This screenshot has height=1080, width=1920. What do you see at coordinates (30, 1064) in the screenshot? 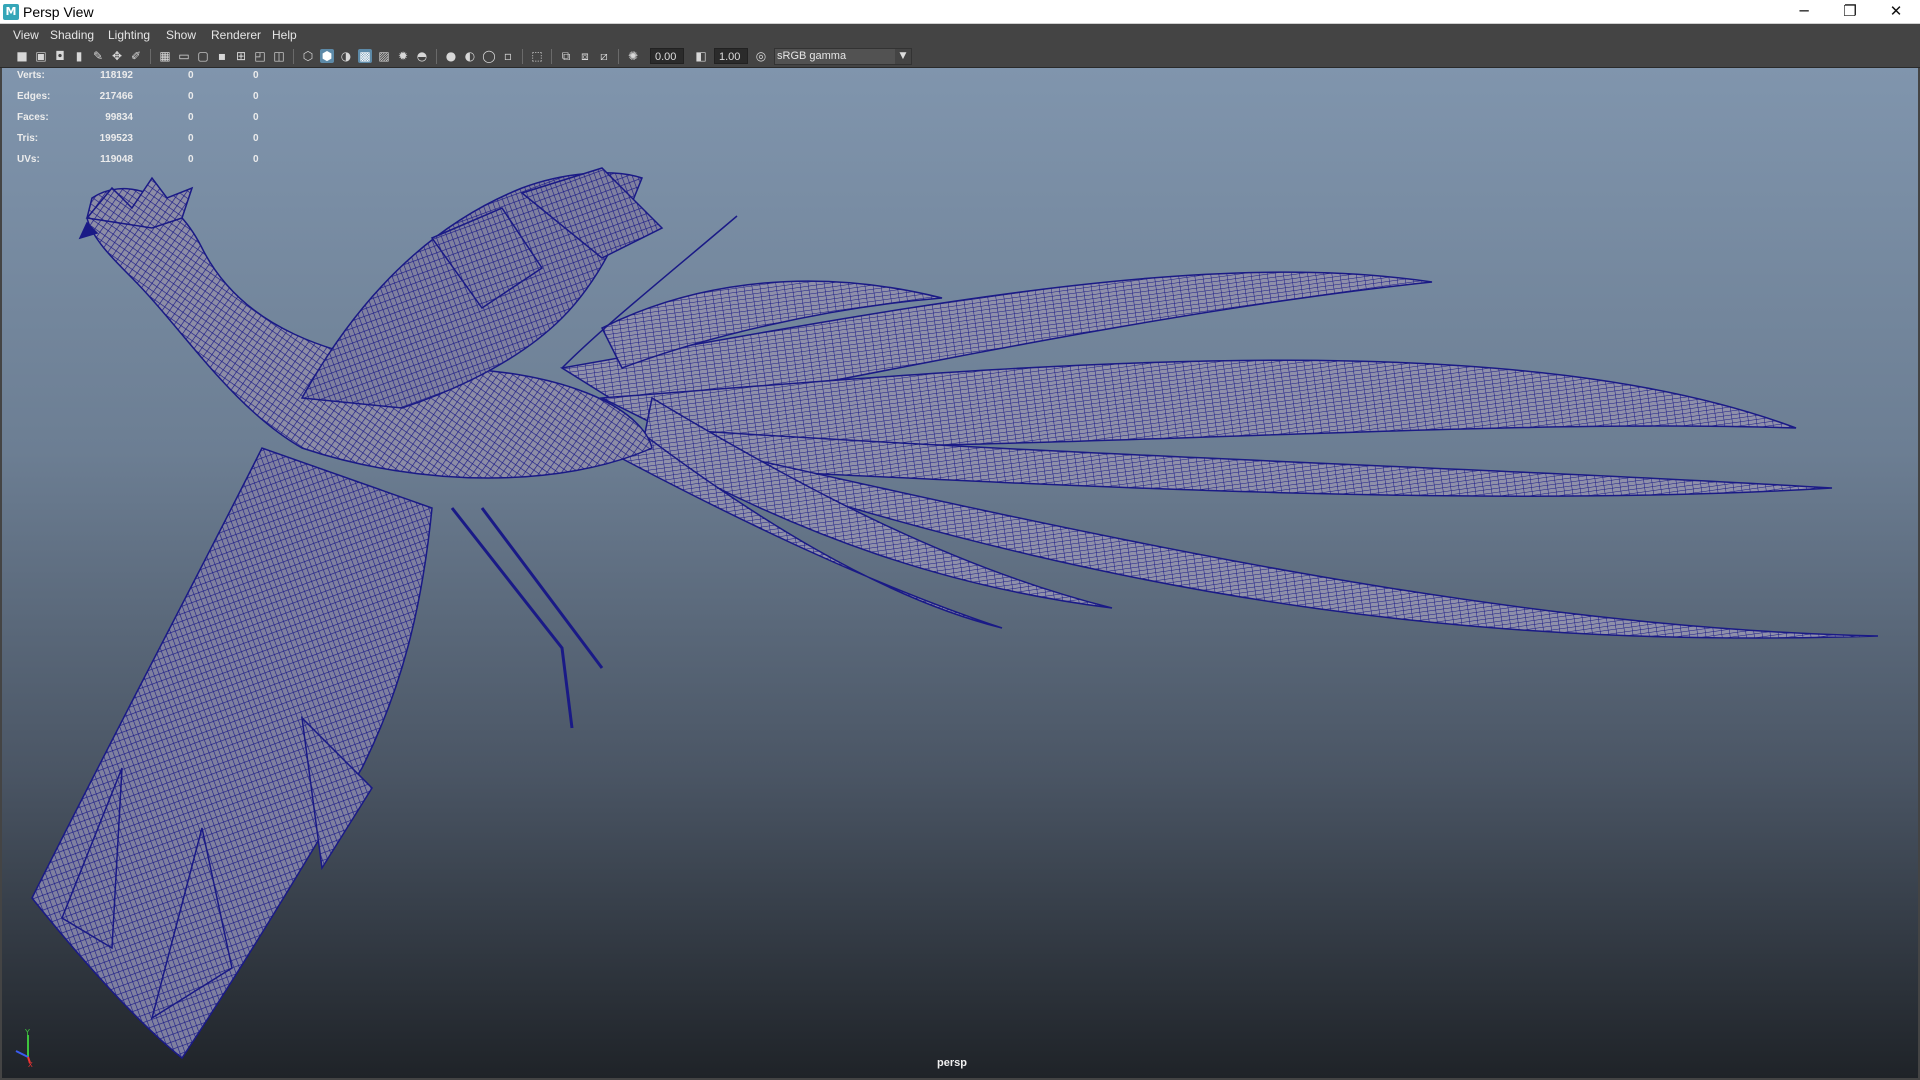
I see `axis-x-label: X` at bounding box center [30, 1064].